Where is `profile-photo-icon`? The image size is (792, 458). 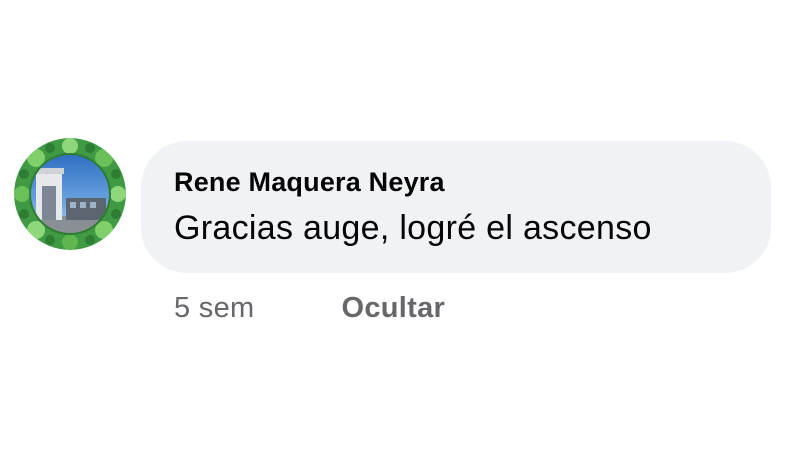 profile-photo-icon is located at coordinates (70, 194).